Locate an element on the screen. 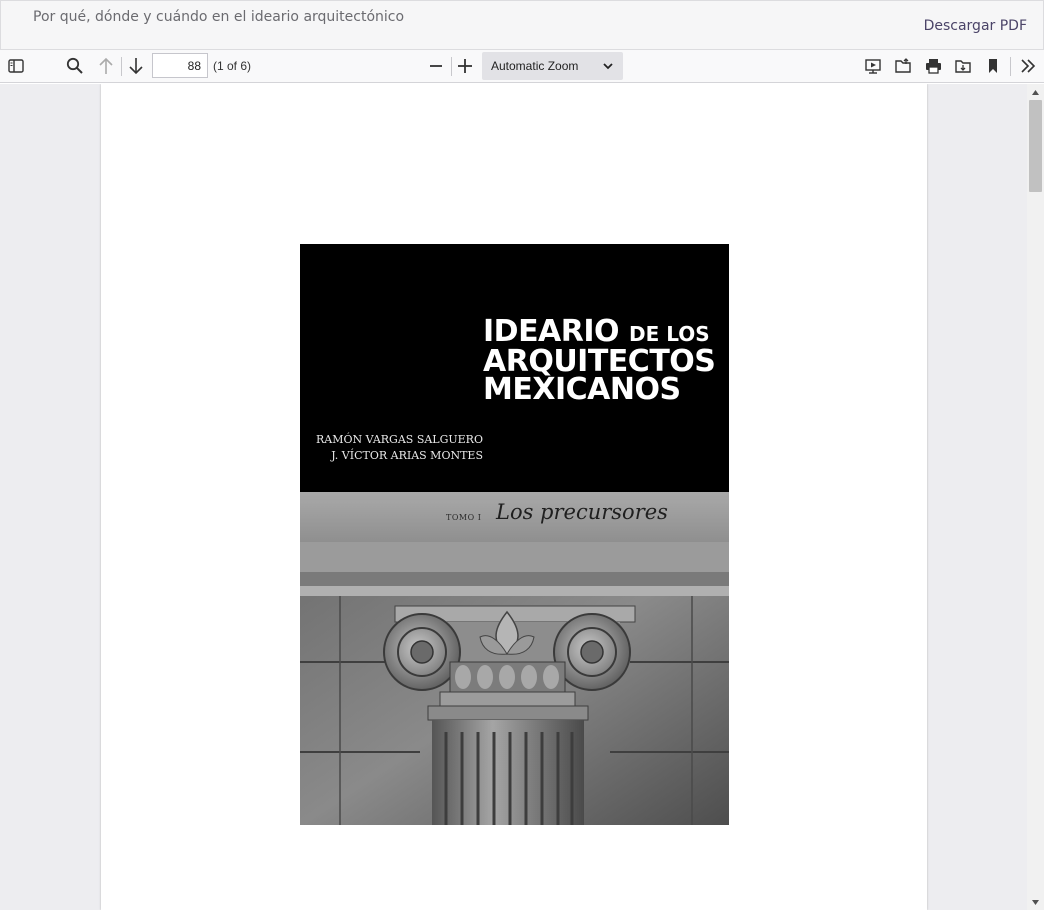  plus-icon is located at coordinates (465, 66).